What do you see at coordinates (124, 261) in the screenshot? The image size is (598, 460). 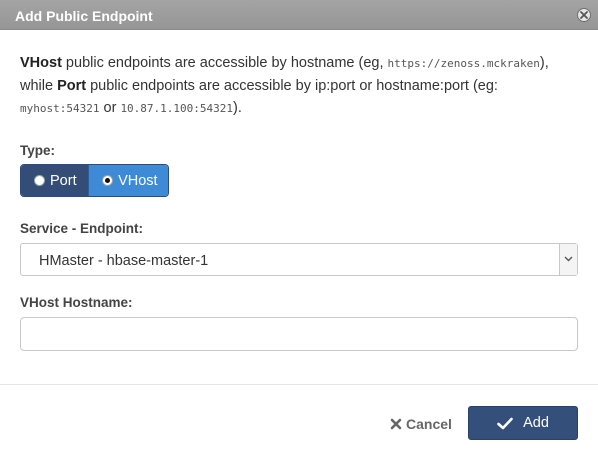 I see `service-endpoint-value: HMaster - hbase-master-1` at bounding box center [124, 261].